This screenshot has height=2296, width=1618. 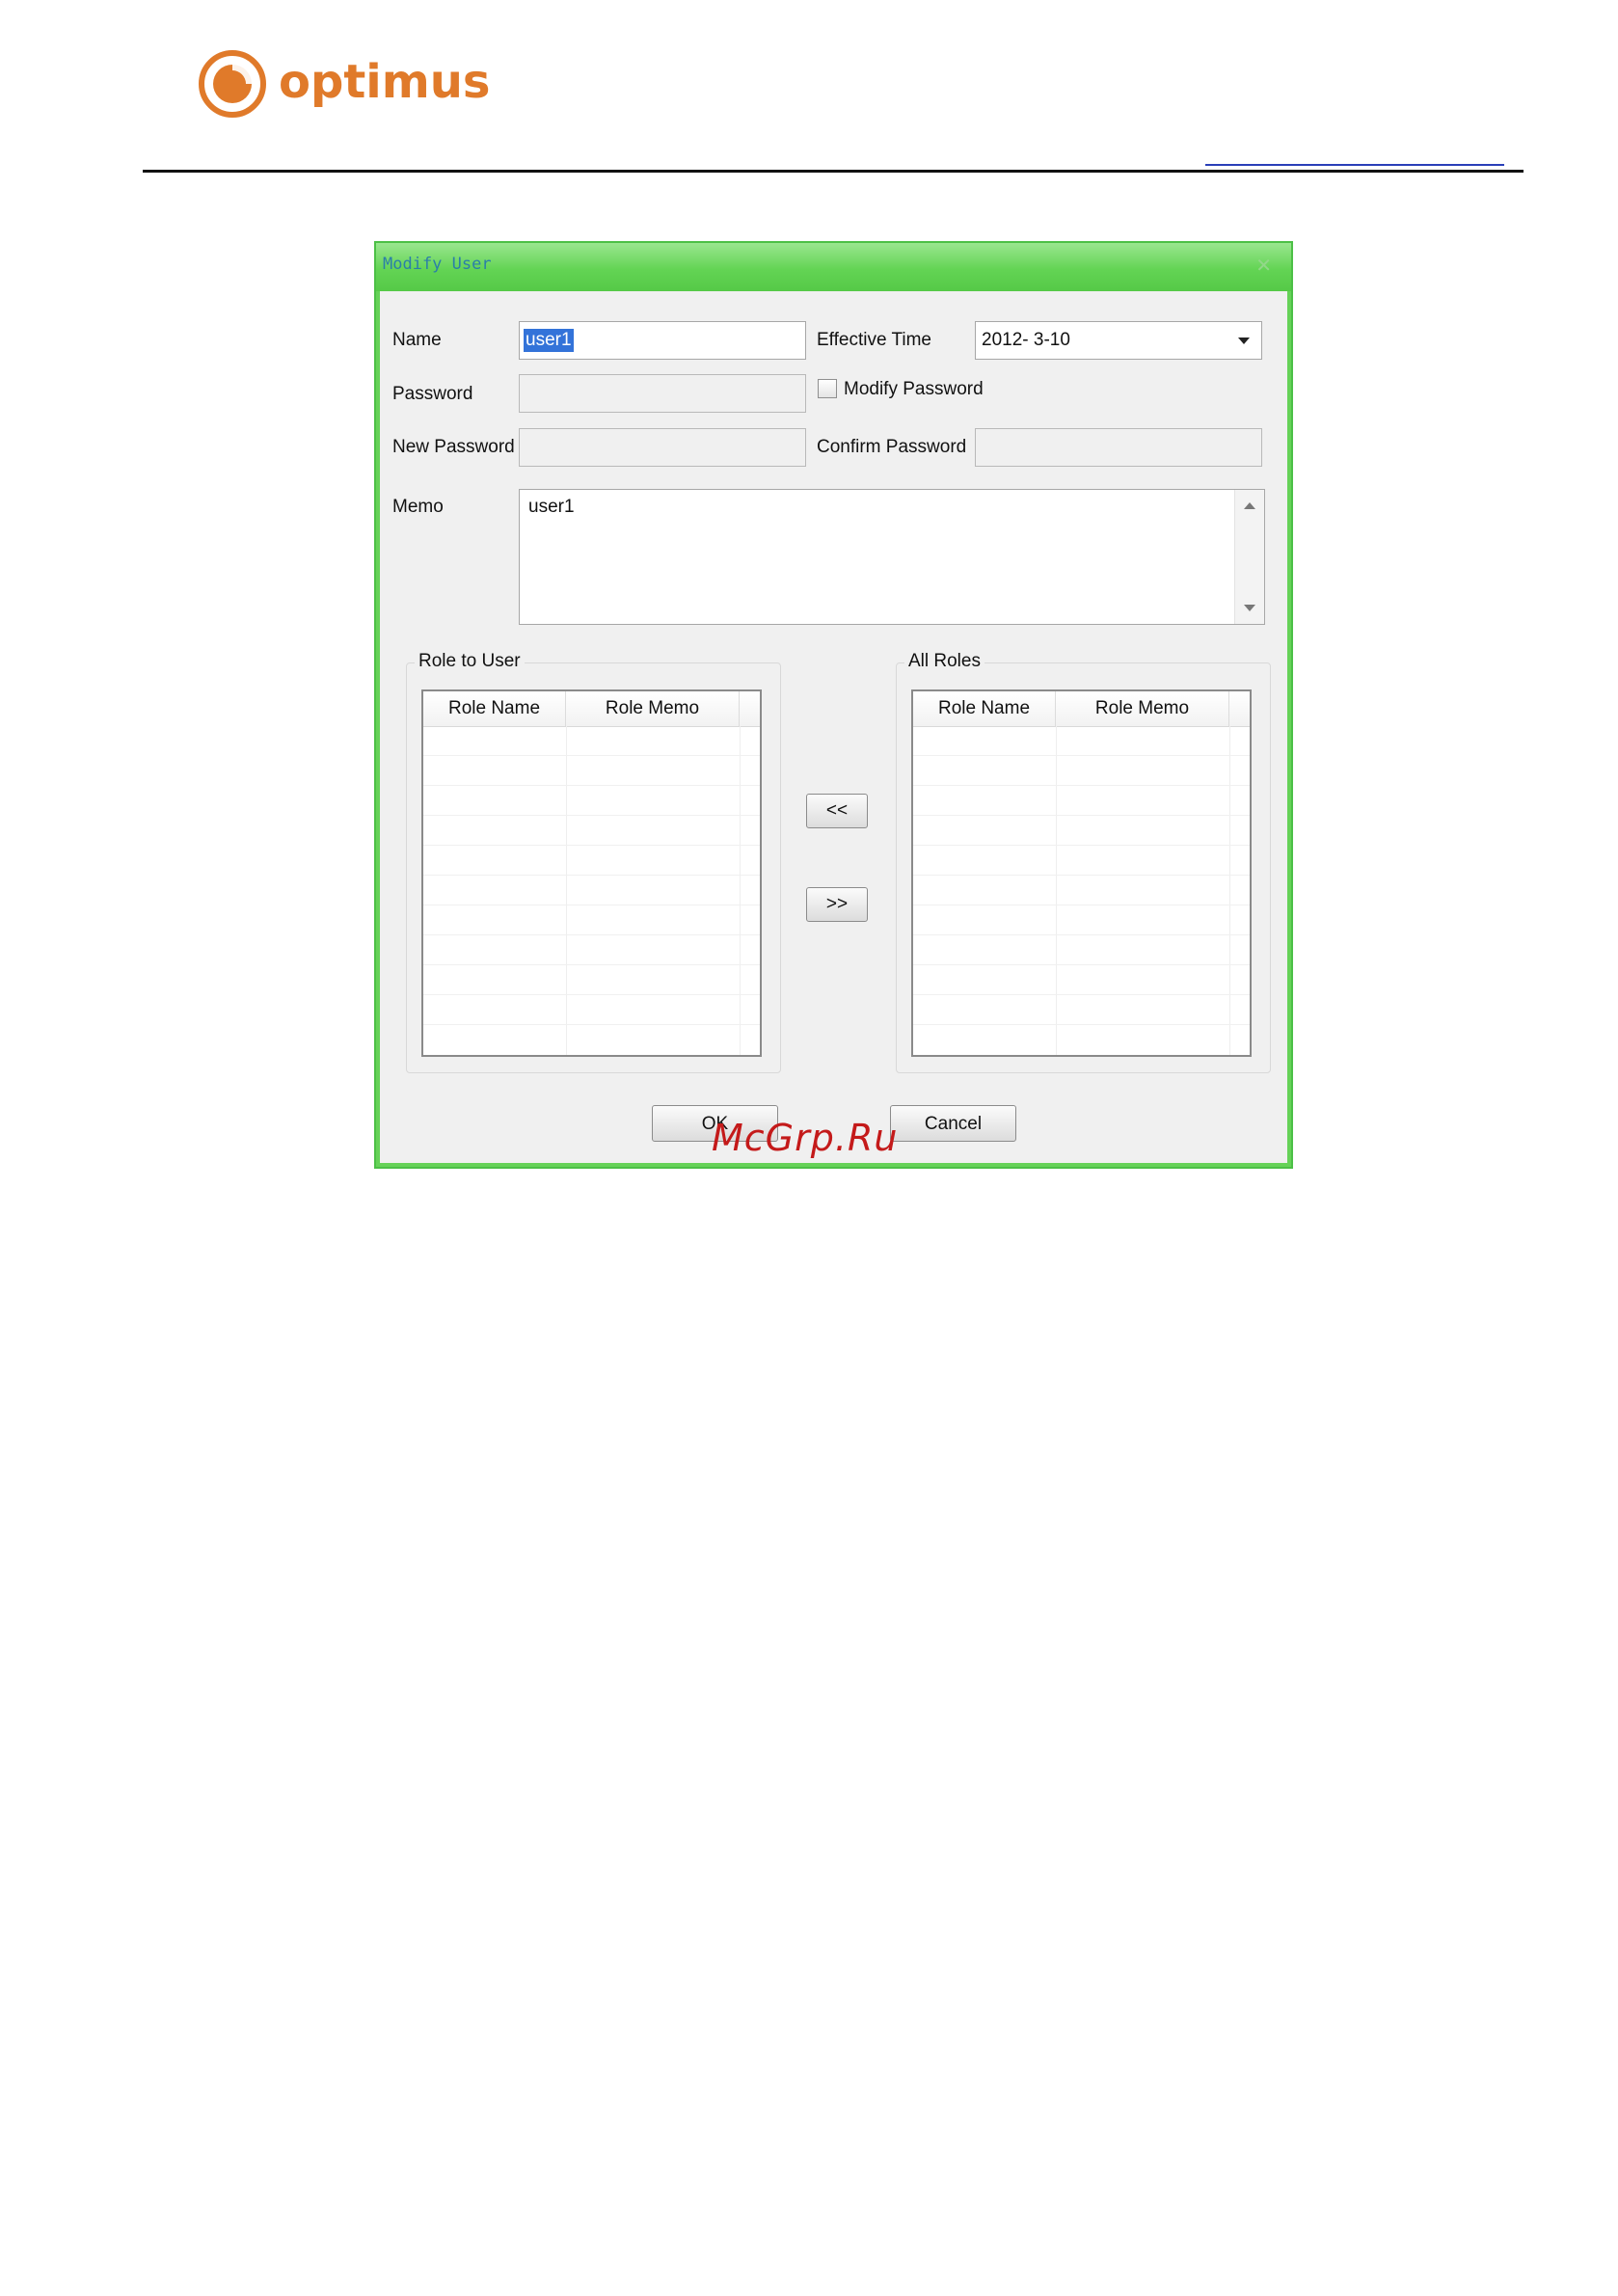 I want to click on effective-time-combo: 2012- 3-10, so click(x=1119, y=340).